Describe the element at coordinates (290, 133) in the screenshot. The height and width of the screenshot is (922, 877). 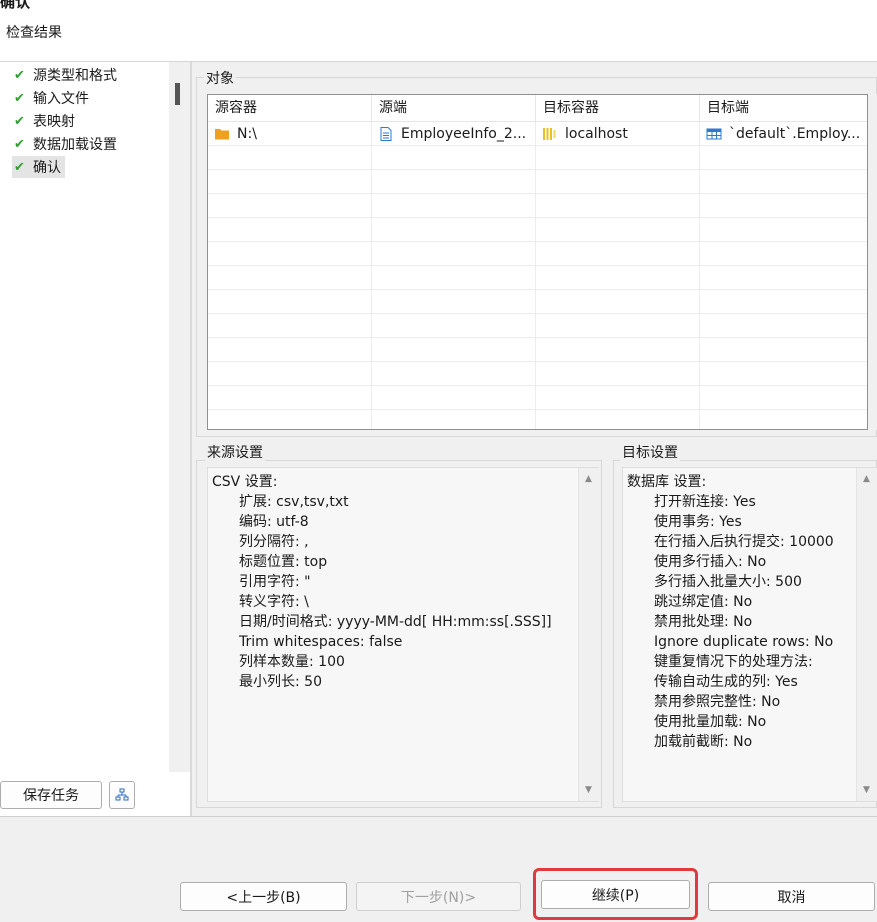
I see `cell-source-container: N:\` at that location.